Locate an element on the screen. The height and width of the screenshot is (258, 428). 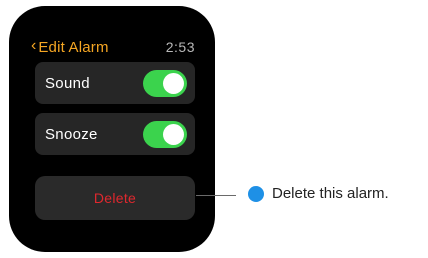
page-title: Edit Alarm is located at coordinates (73, 47).